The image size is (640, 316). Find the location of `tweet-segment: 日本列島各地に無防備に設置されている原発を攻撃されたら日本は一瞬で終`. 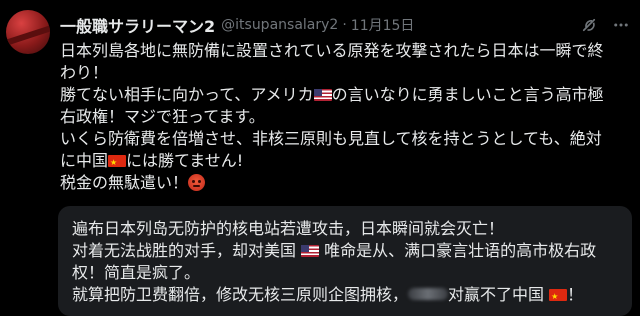

tweet-segment: 日本列島各地に無防備に設置されている原発を攻撃されたら日本は一瞬で終 is located at coordinates (332, 50).